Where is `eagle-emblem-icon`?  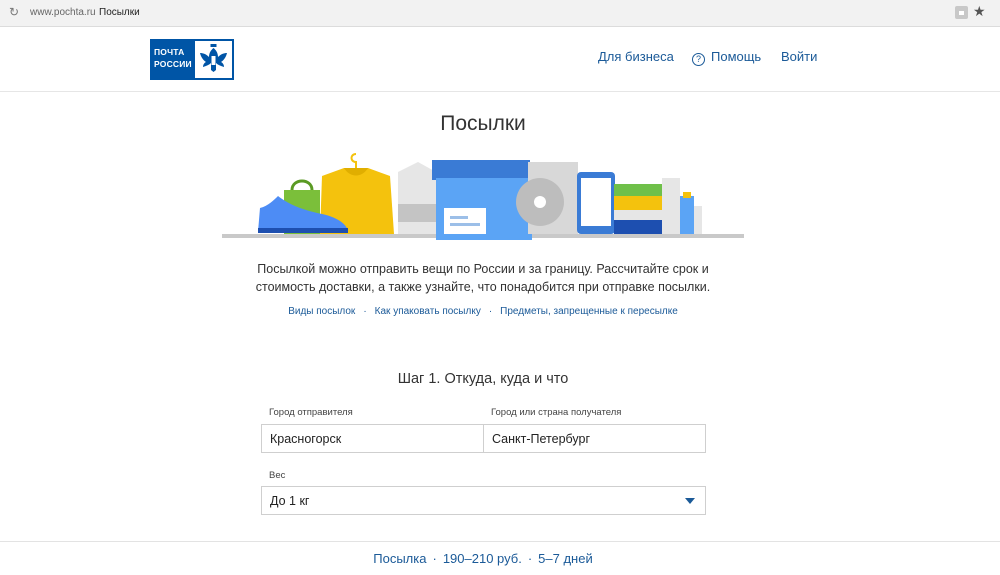 eagle-emblem-icon is located at coordinates (213, 59).